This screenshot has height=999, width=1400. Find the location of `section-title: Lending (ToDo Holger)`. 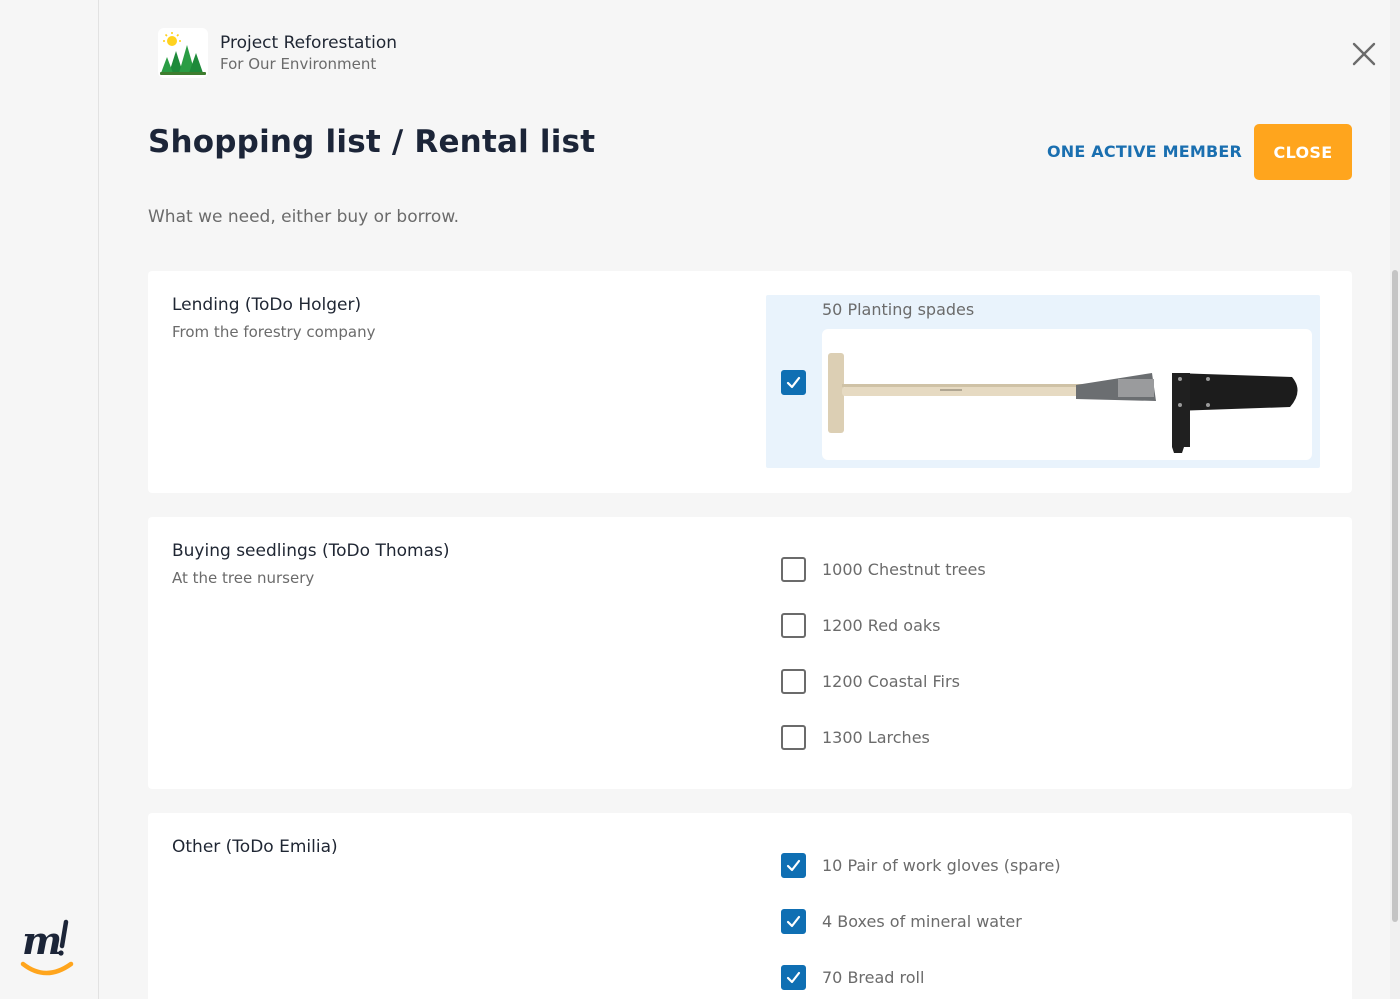

section-title: Lending (ToDo Holger) is located at coordinates (267, 305).